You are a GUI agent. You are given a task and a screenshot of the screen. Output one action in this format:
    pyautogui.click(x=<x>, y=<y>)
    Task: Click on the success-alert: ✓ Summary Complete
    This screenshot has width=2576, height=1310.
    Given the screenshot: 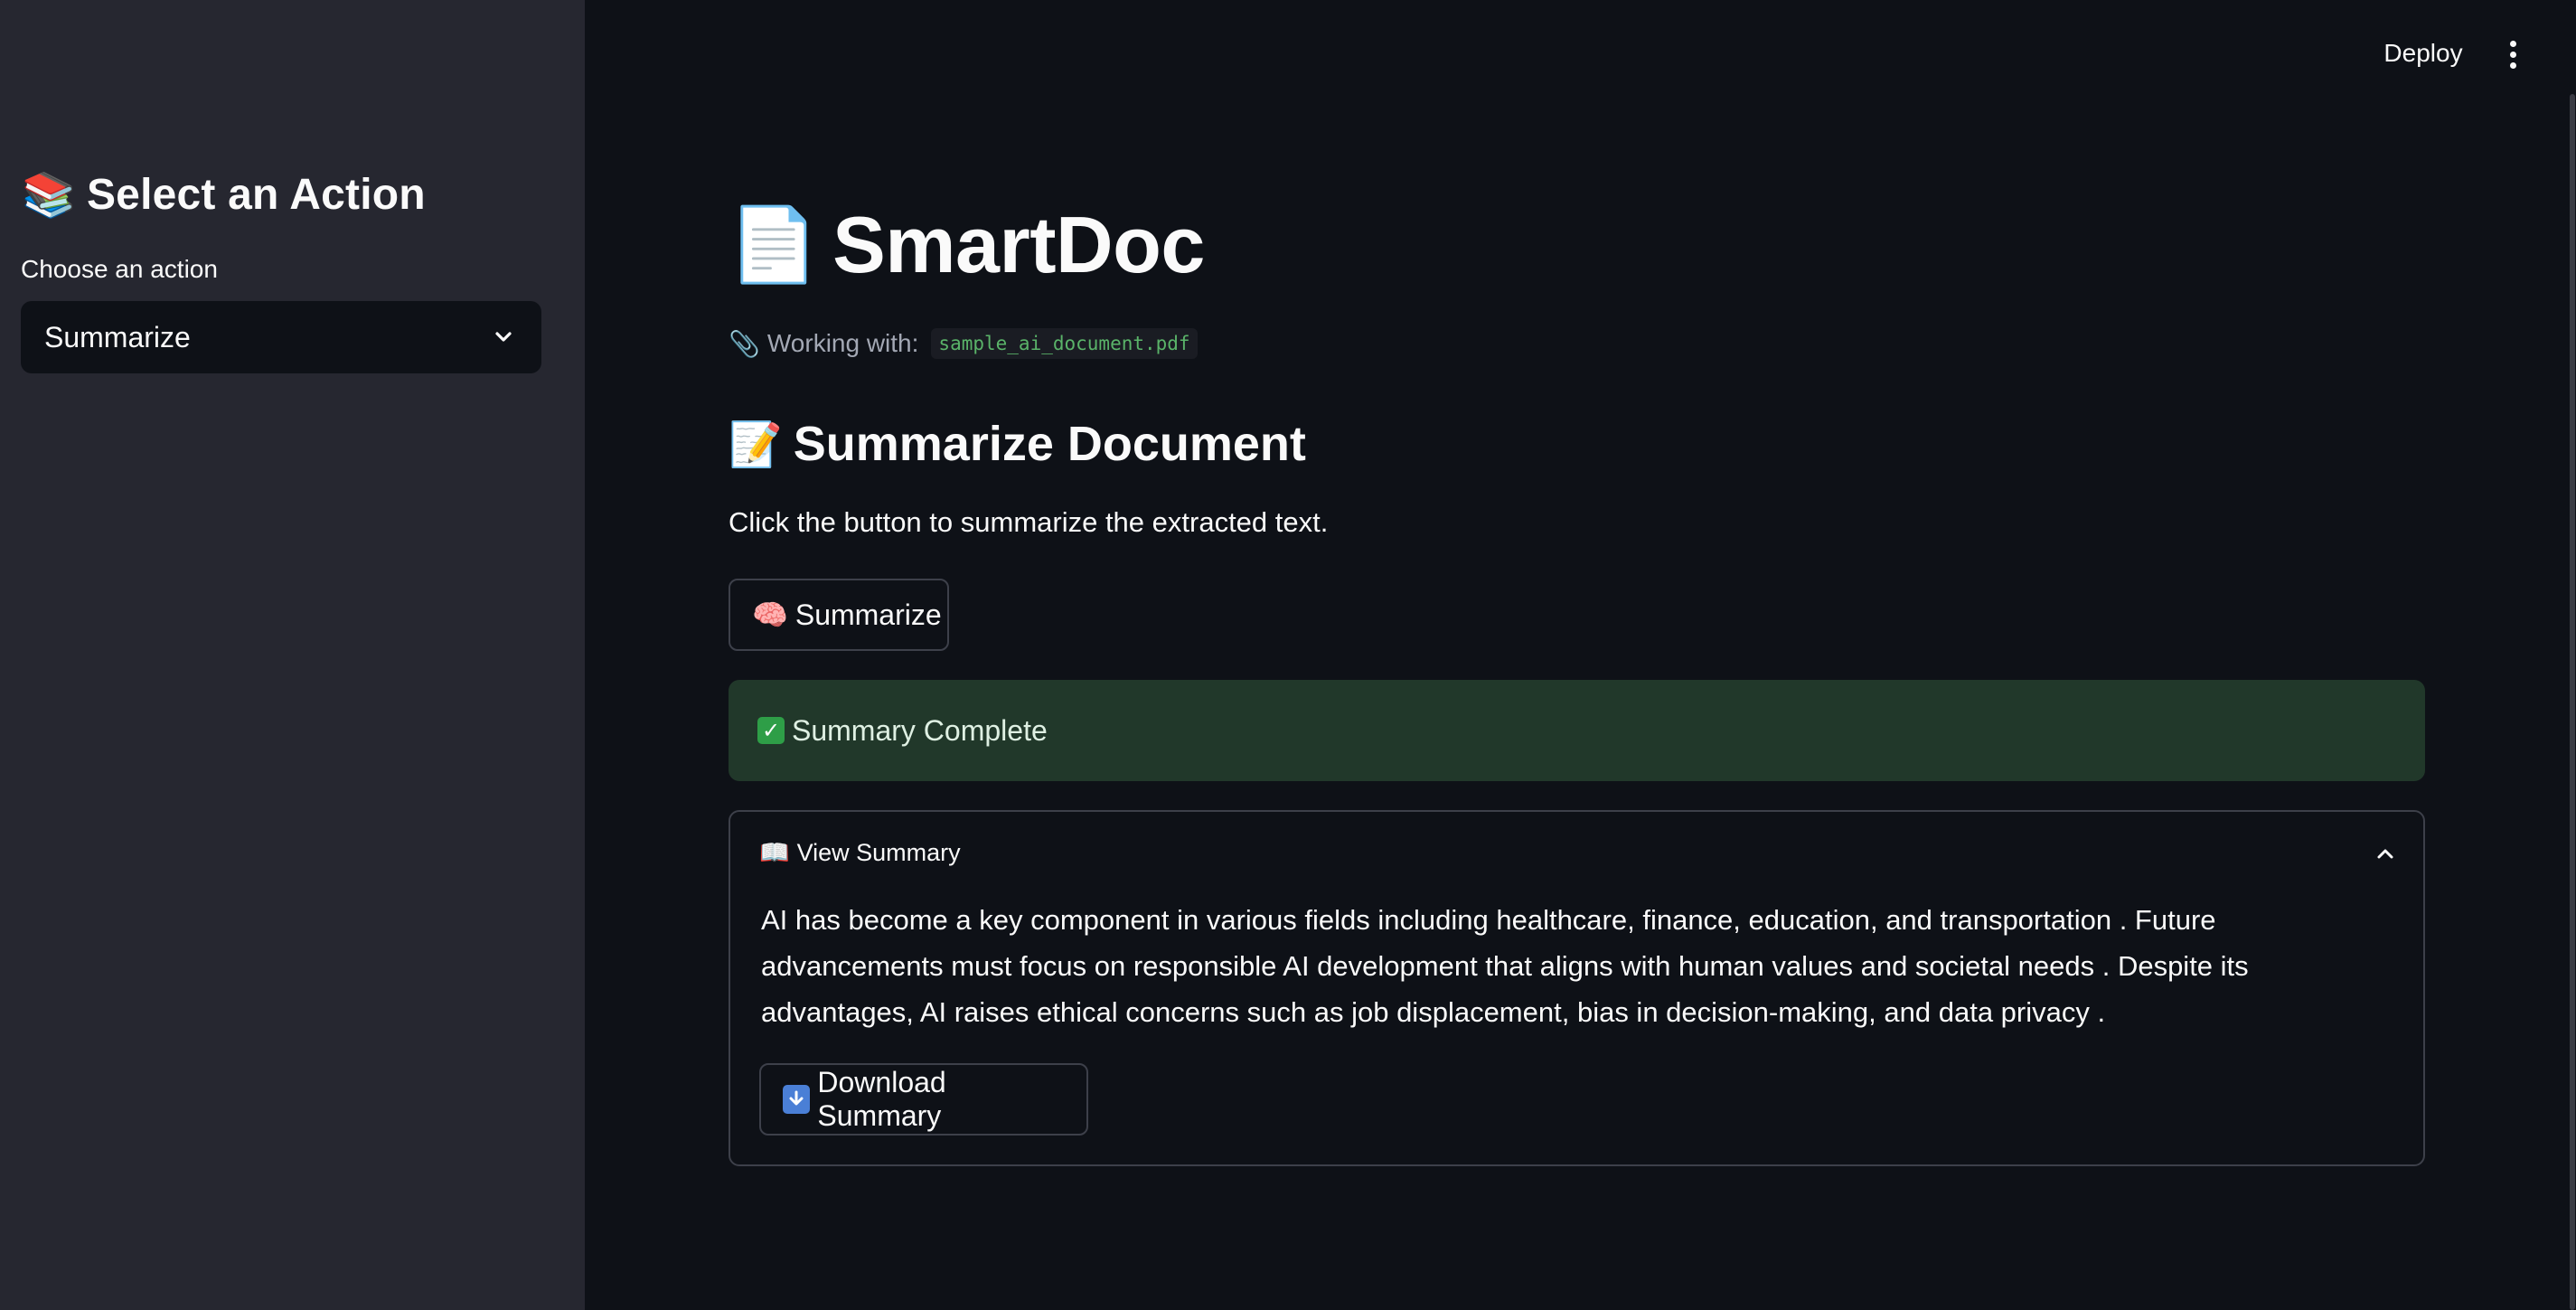 What is the action you would take?
    pyautogui.click(x=1577, y=730)
    